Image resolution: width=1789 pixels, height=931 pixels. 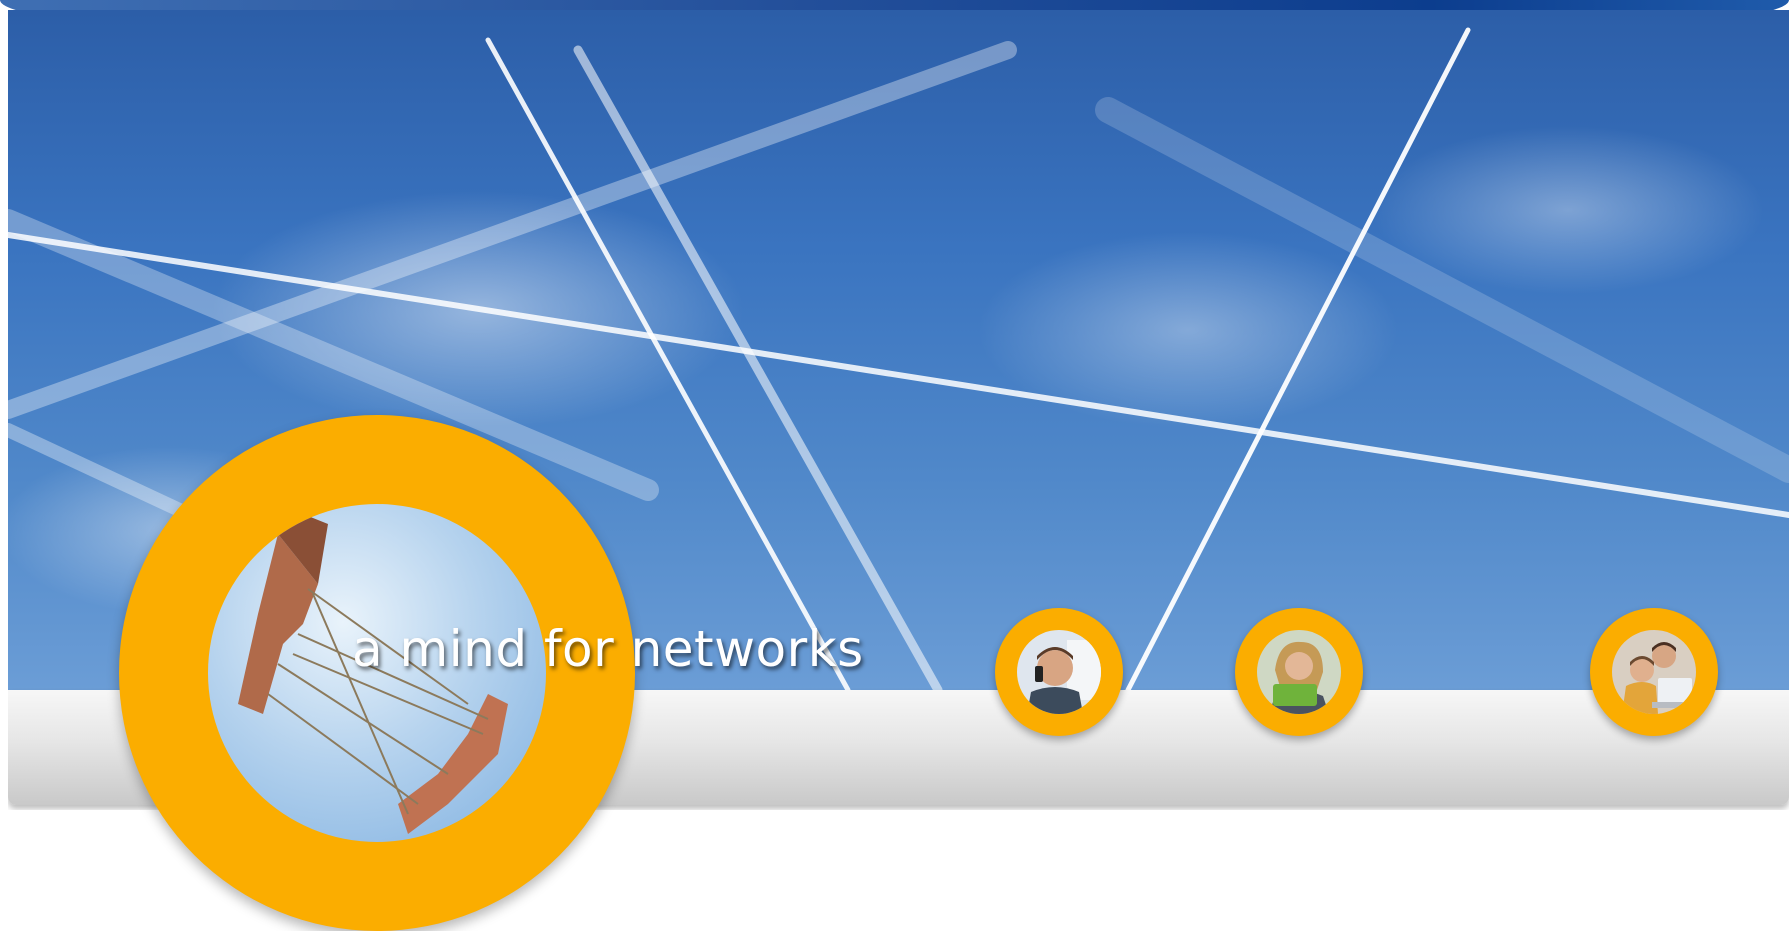 I want to click on family-with-laptop-photo, so click(x=1654, y=672).